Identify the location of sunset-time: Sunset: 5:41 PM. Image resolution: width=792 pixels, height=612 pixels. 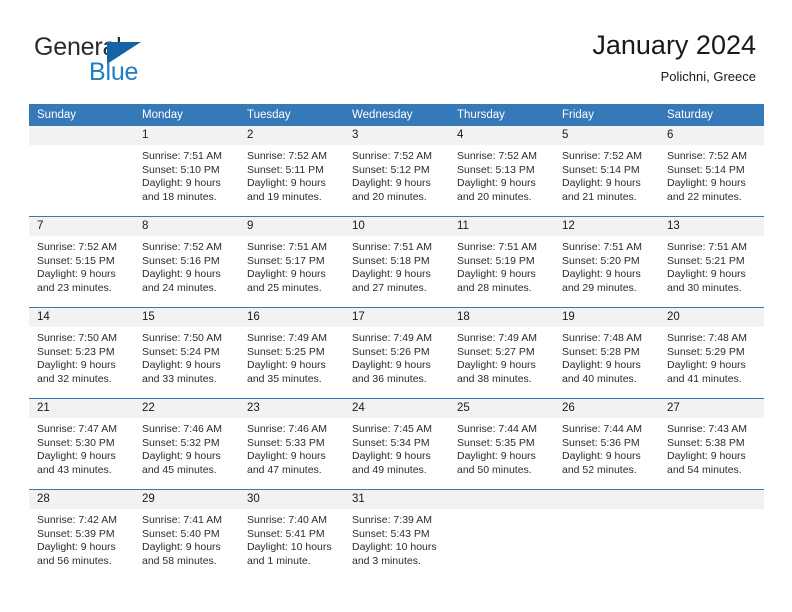
(286, 533).